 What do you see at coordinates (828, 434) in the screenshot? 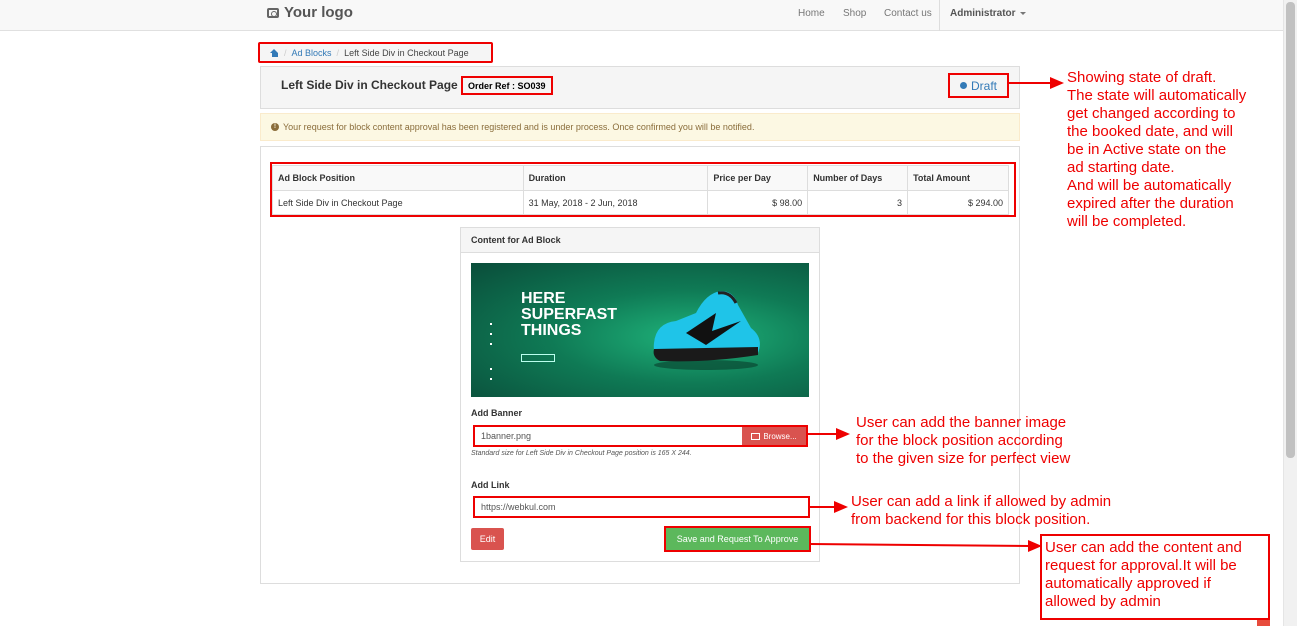
I see `arrow-banner` at bounding box center [828, 434].